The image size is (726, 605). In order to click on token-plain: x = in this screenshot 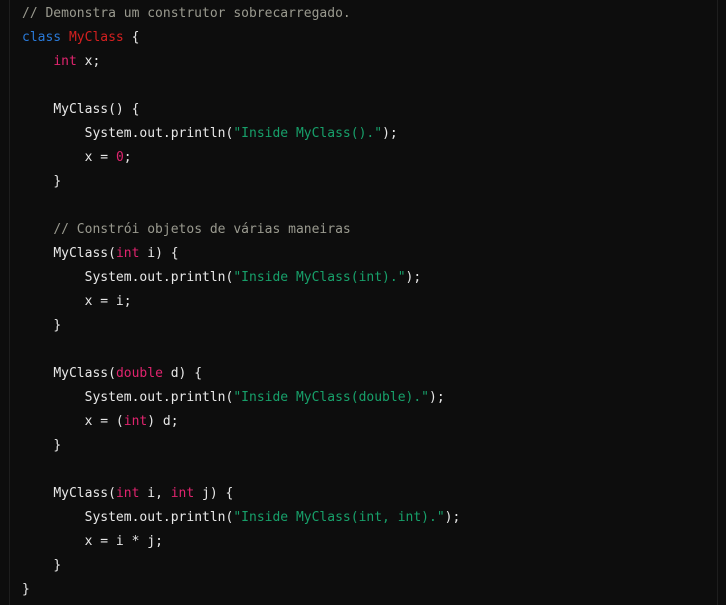, I will do `click(100, 157)`.